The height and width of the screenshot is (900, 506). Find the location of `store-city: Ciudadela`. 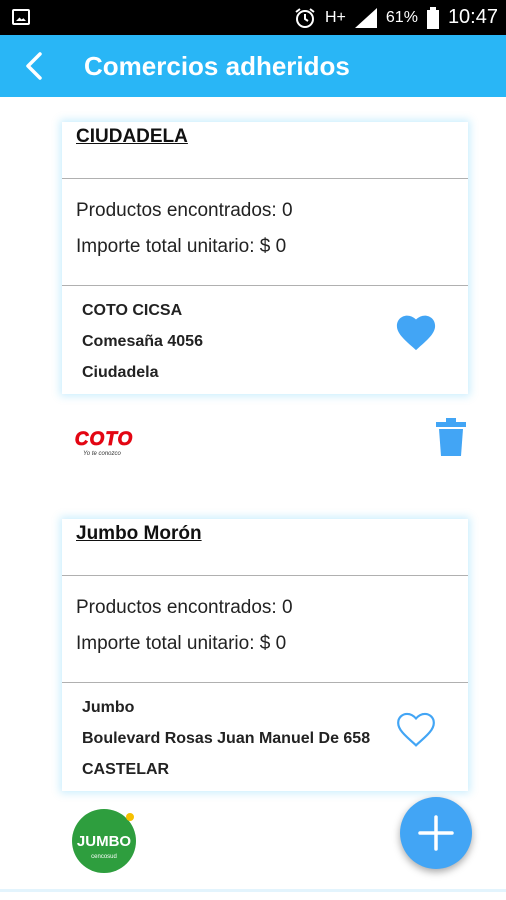

store-city: Ciudadela is located at coordinates (120, 372).